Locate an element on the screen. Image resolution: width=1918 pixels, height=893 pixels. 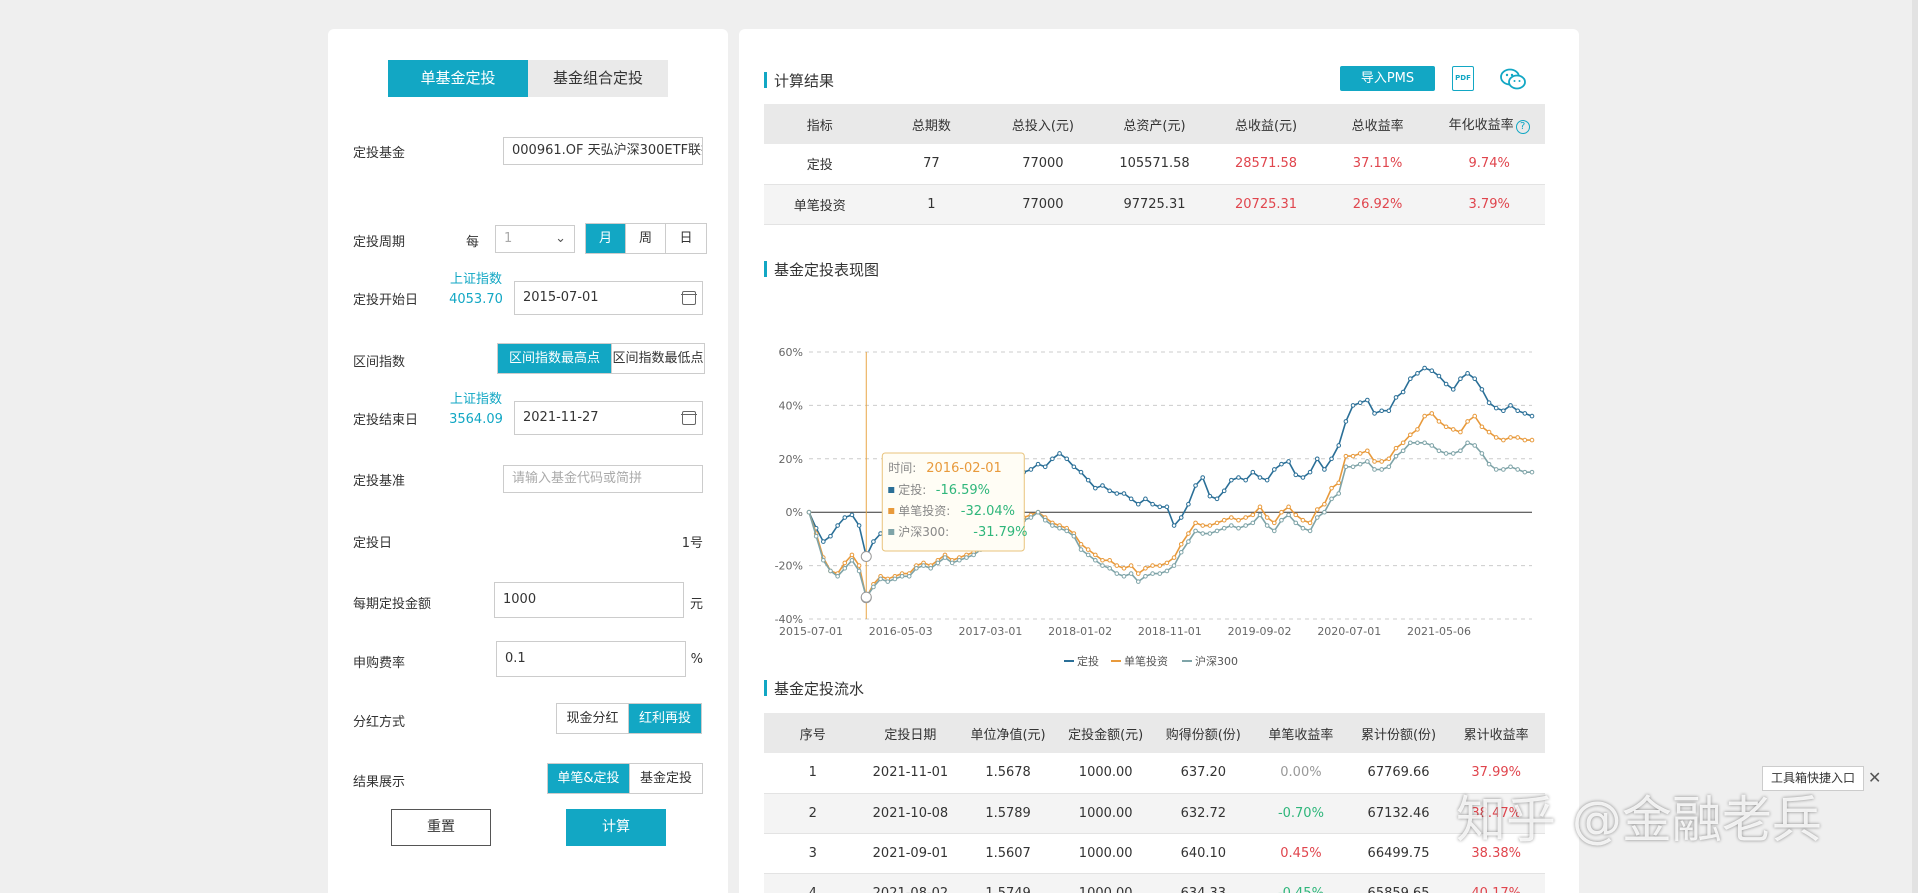
start-date-input: 2015-07-01 is located at coordinates (608, 298).